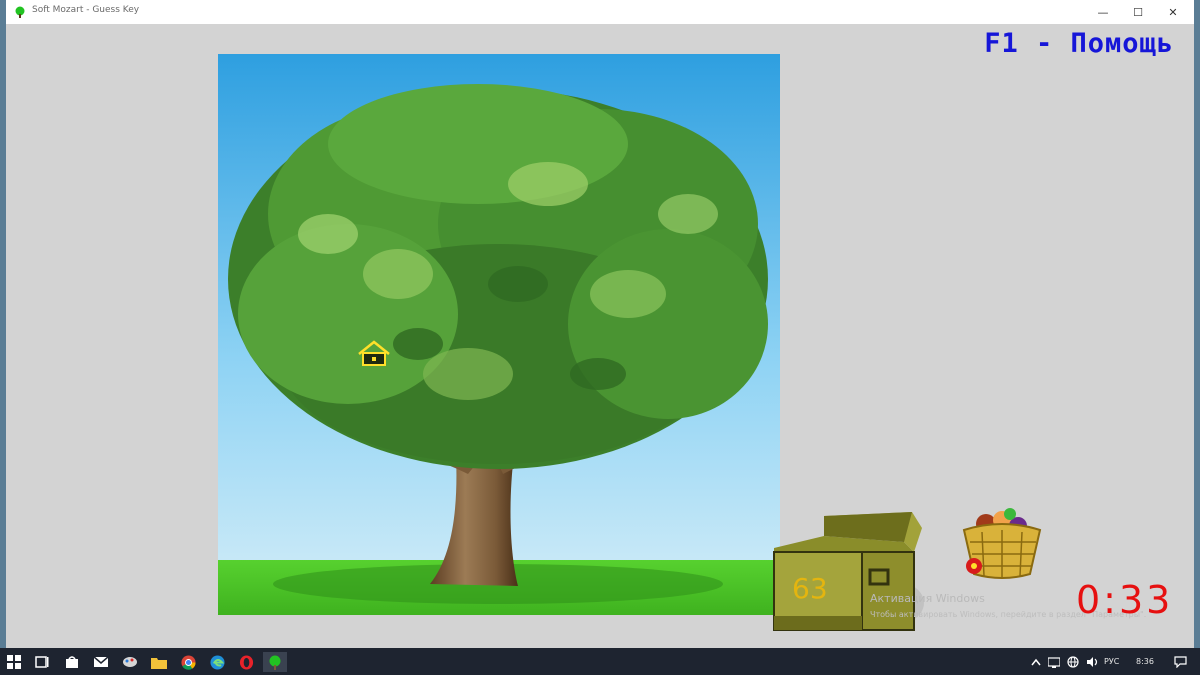 The width and height of the screenshot is (1200, 675). I want to click on edge-icon, so click(217, 662).